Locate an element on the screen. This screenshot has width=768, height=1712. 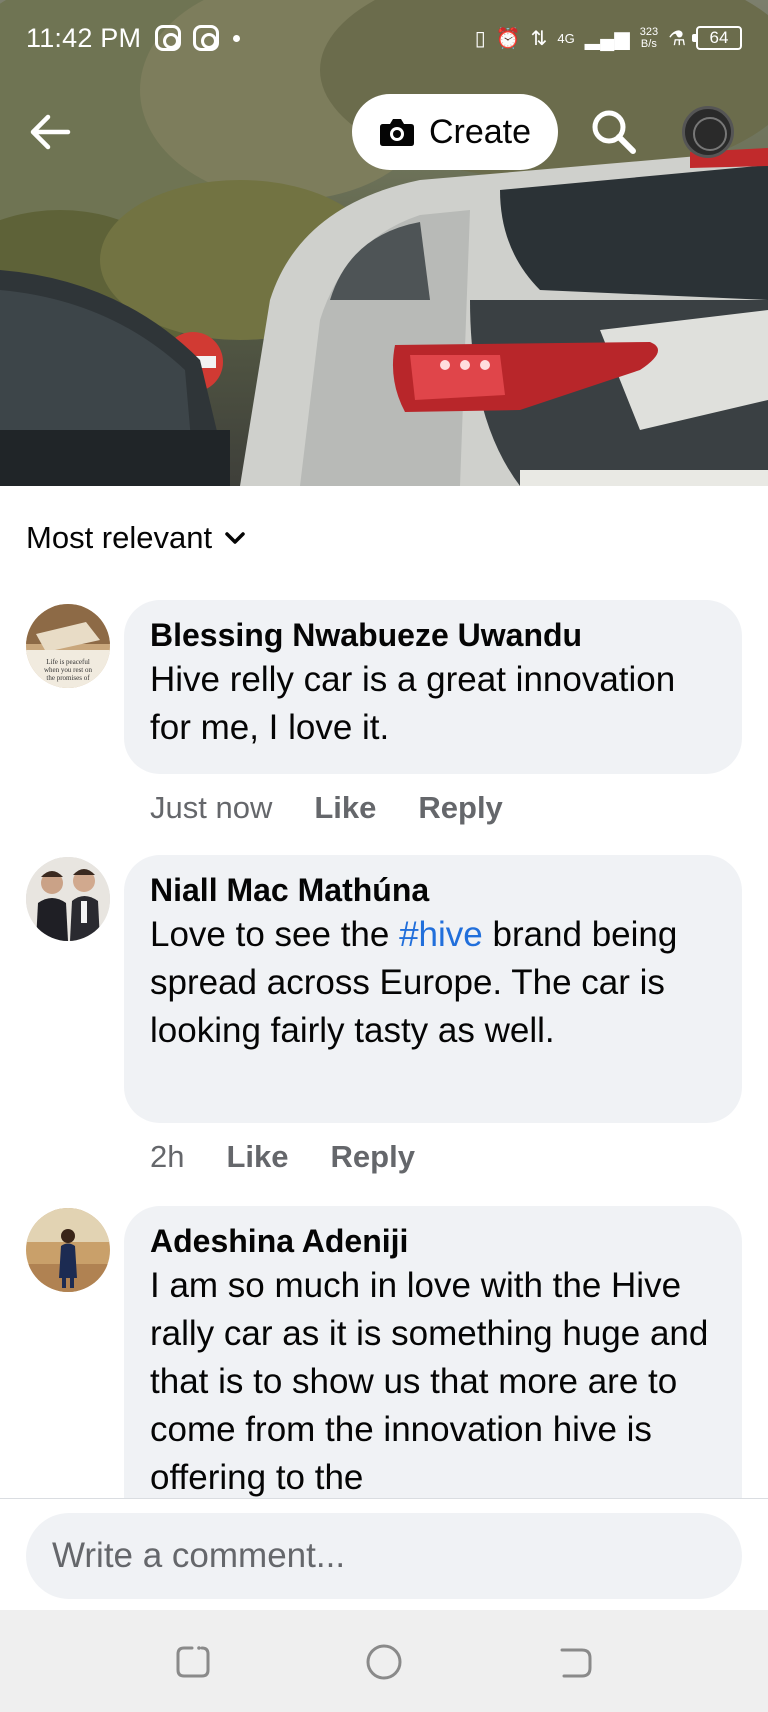
network-type: 4G is located at coordinates (566, 38).